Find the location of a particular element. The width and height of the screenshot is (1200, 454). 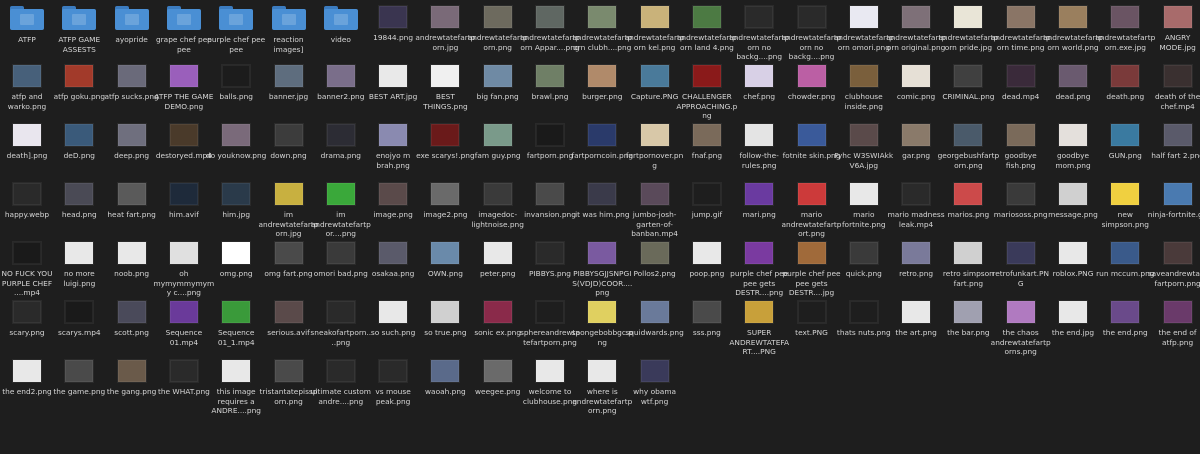

file-item: omori bad.png is located at coordinates (341, 259).